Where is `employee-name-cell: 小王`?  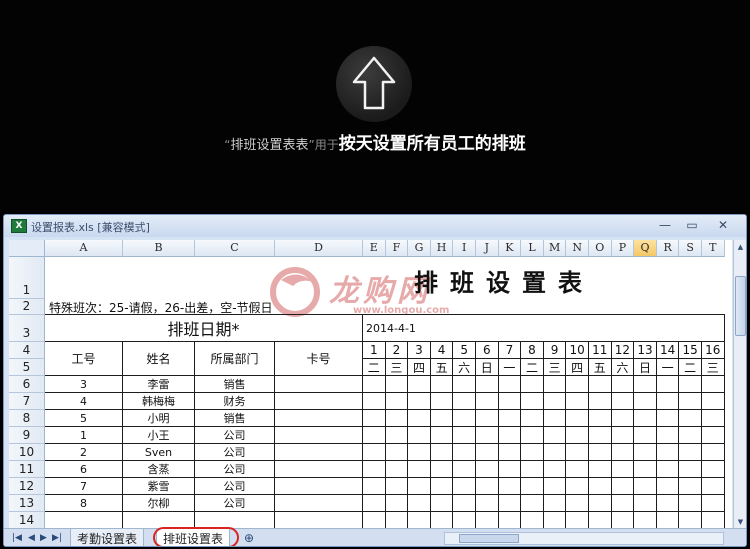
employee-name-cell: 小王 is located at coordinates (159, 435).